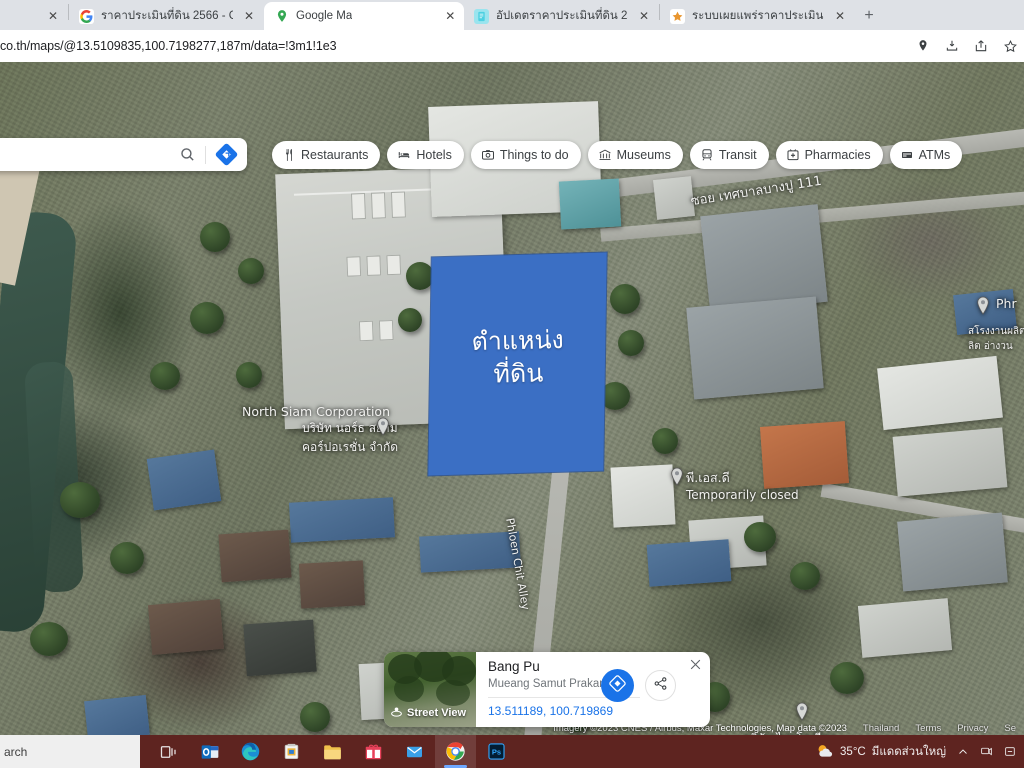 This screenshot has height=768, width=1024. I want to click on poi-status: Temporarily closed, so click(742, 495).